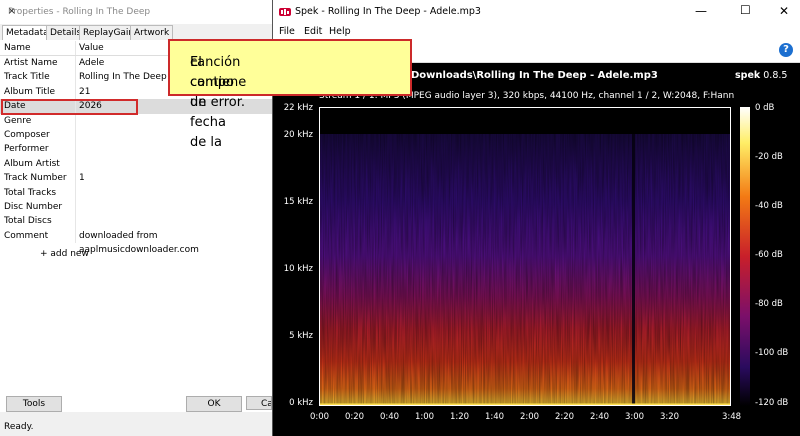 This screenshot has height=436, width=800. Describe the element at coordinates (769, 157) in the screenshot. I see `db-tick-label: -20 dB` at that location.